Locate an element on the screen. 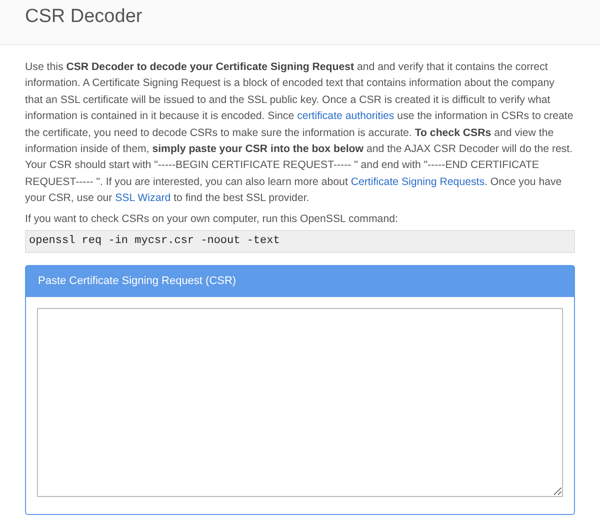  panel-header: Paste Certificate Signing Request (CSR) is located at coordinates (300, 281).